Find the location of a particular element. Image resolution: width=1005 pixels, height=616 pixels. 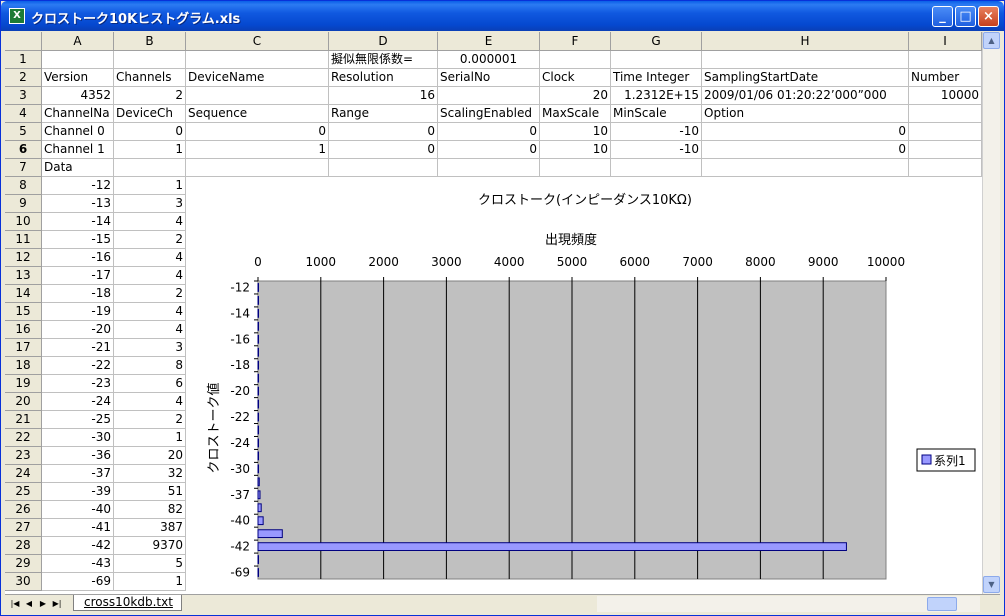

title-bar: X クロストーク10Kヒストグラム.xls _ □ × is located at coordinates (502, 16).